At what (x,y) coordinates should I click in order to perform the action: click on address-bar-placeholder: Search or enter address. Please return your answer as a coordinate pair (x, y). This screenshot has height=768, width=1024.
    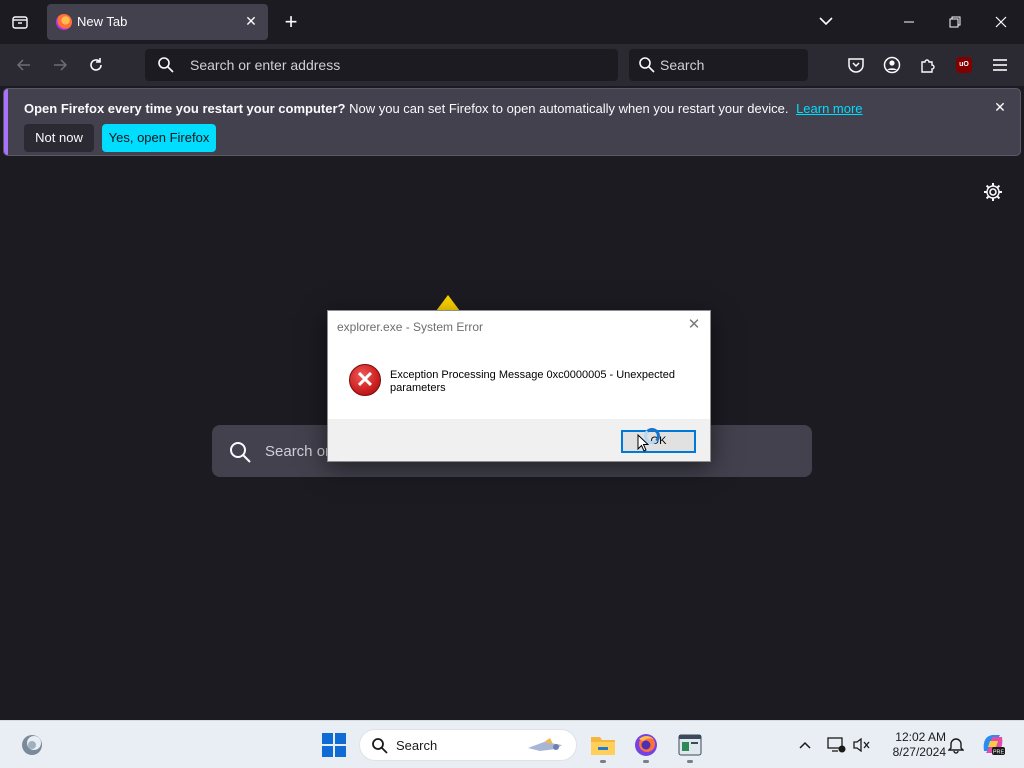
    Looking at the image, I should click on (265, 65).